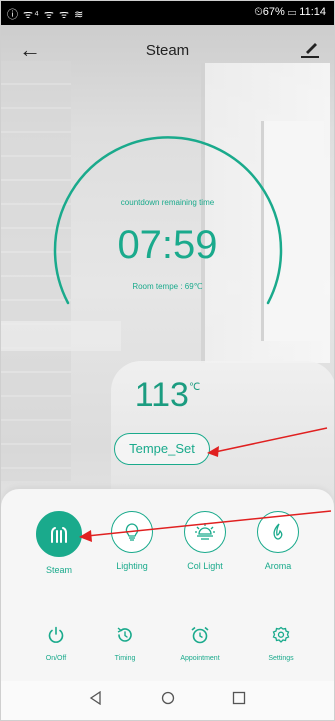 This screenshot has width=335, height=721. Describe the element at coordinates (200, 637) in the screenshot. I see `alarm-clock-icon` at that location.